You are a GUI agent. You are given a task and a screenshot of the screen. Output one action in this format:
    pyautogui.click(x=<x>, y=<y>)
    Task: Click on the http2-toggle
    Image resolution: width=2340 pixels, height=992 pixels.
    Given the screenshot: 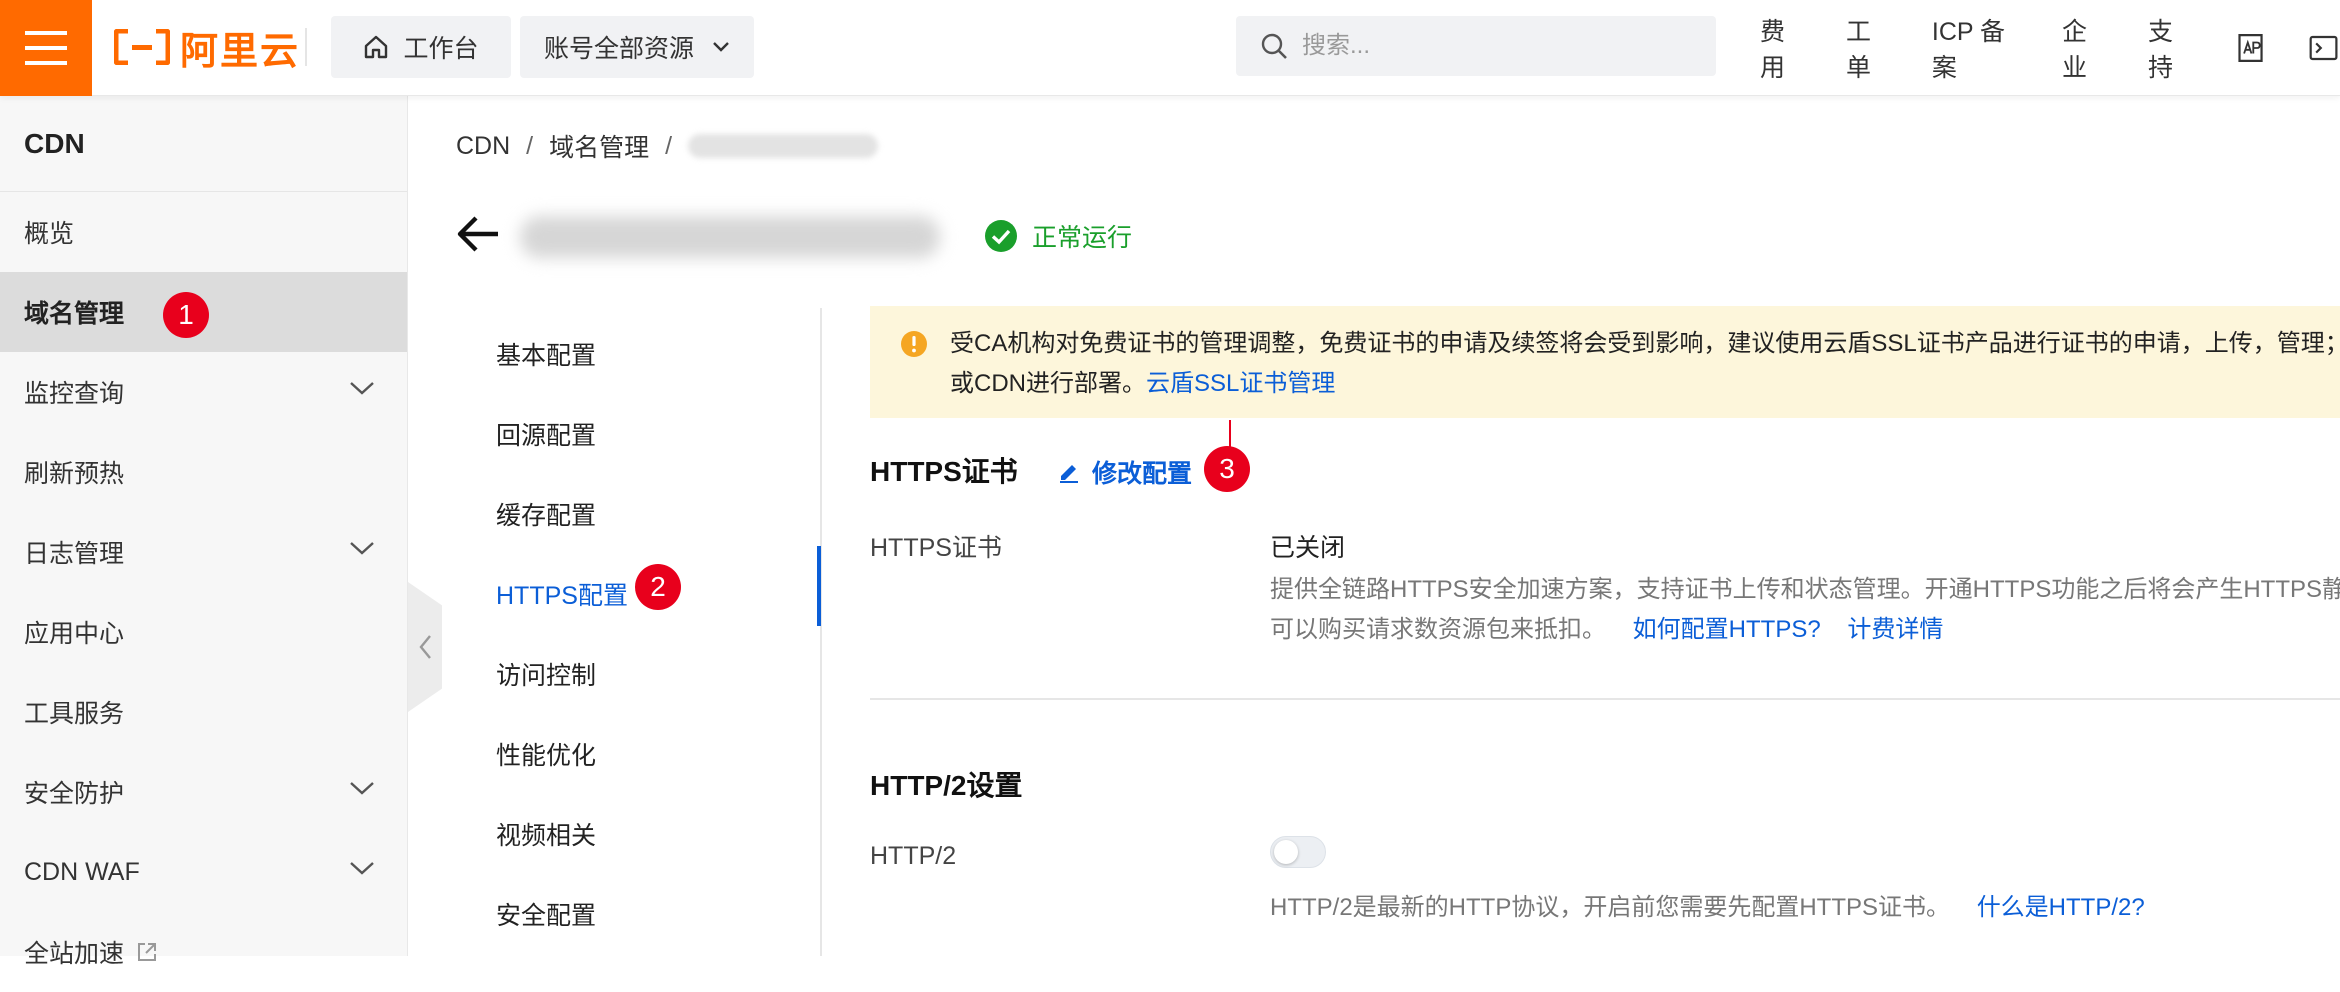 What is the action you would take?
    pyautogui.click(x=1298, y=852)
    